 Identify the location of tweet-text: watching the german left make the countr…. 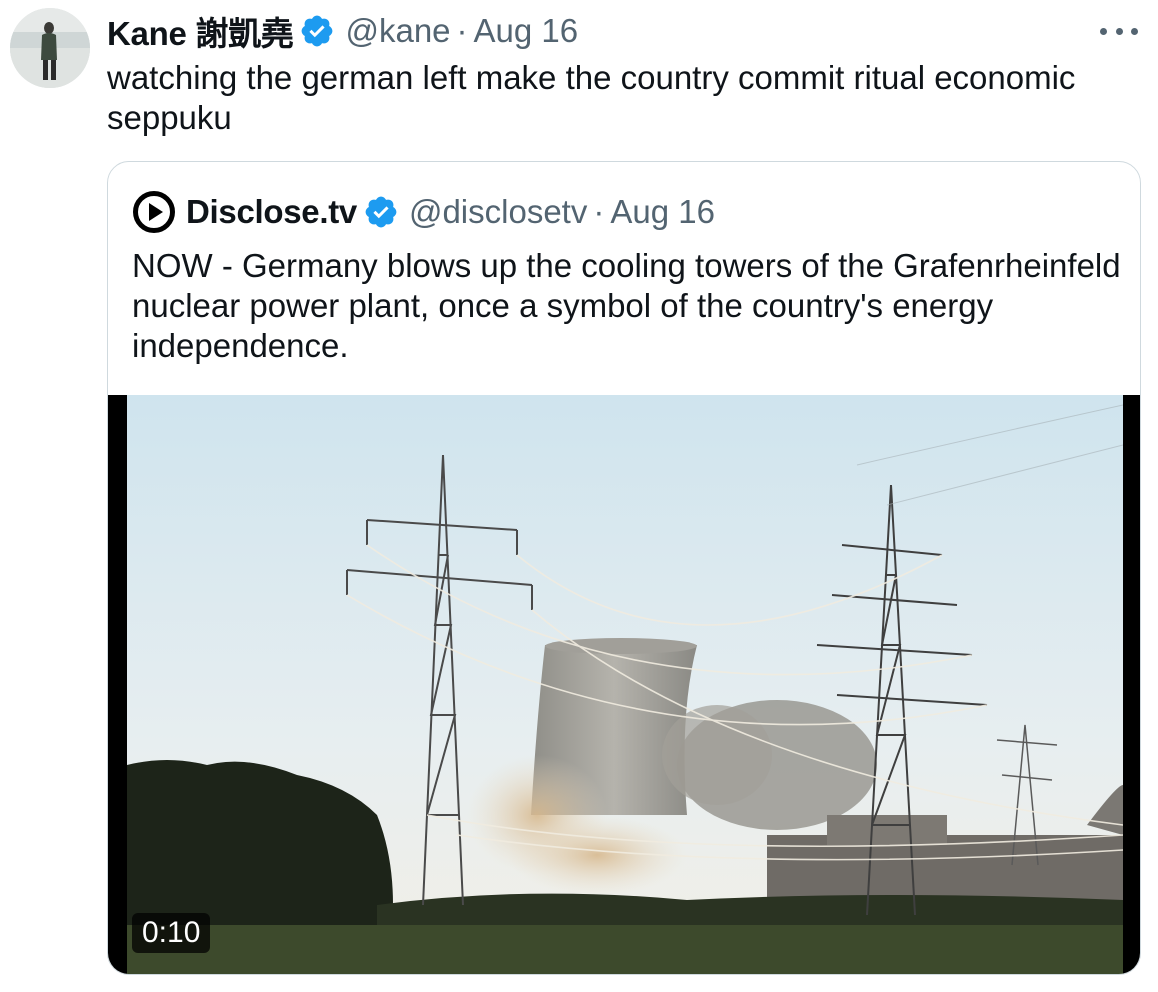
(591, 97).